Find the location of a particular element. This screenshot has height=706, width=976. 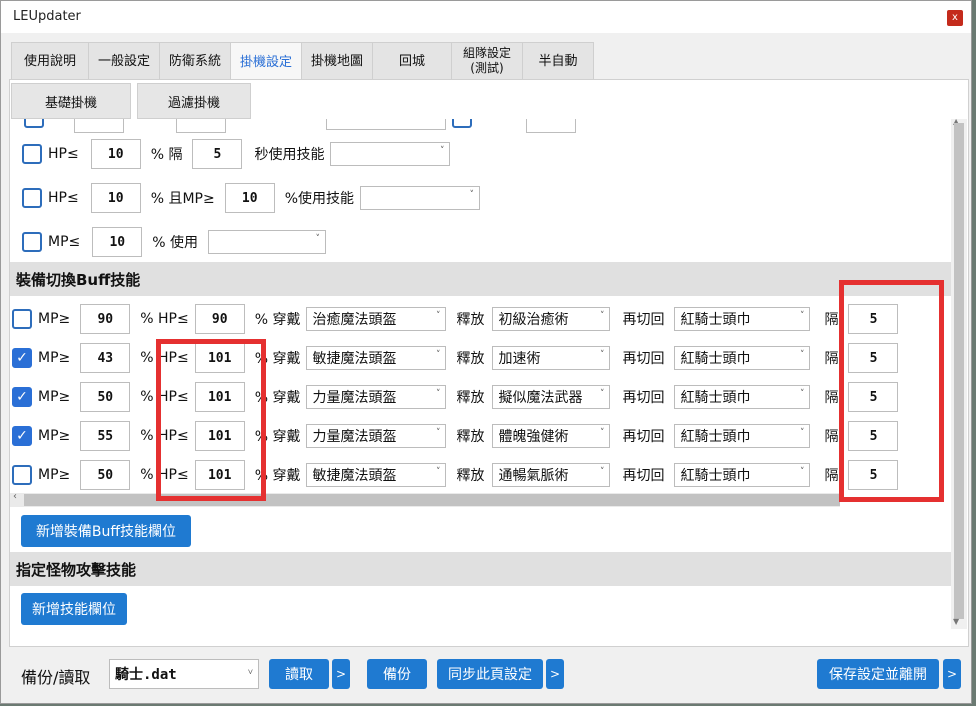

skill-select: 擬似魔法武器 ˅ is located at coordinates (551, 397).